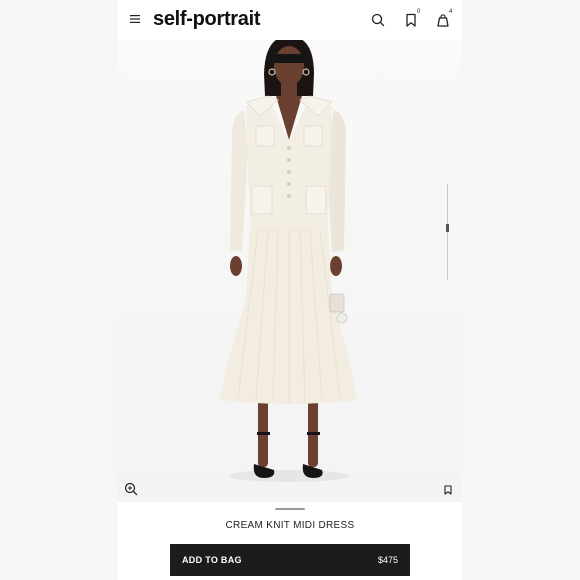 This screenshot has width=580, height=580. What do you see at coordinates (131, 489) in the screenshot?
I see `zoom-in-icon` at bounding box center [131, 489].